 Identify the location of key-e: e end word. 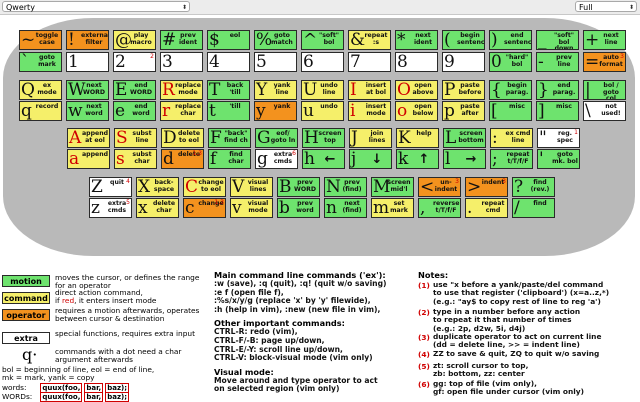
(134, 111).